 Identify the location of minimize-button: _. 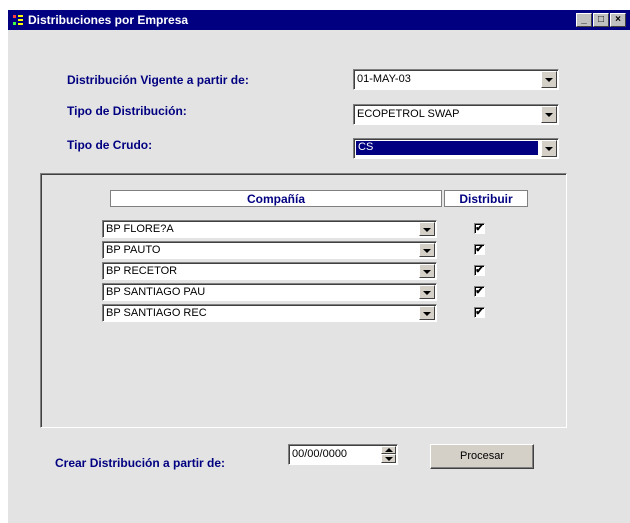
(584, 20).